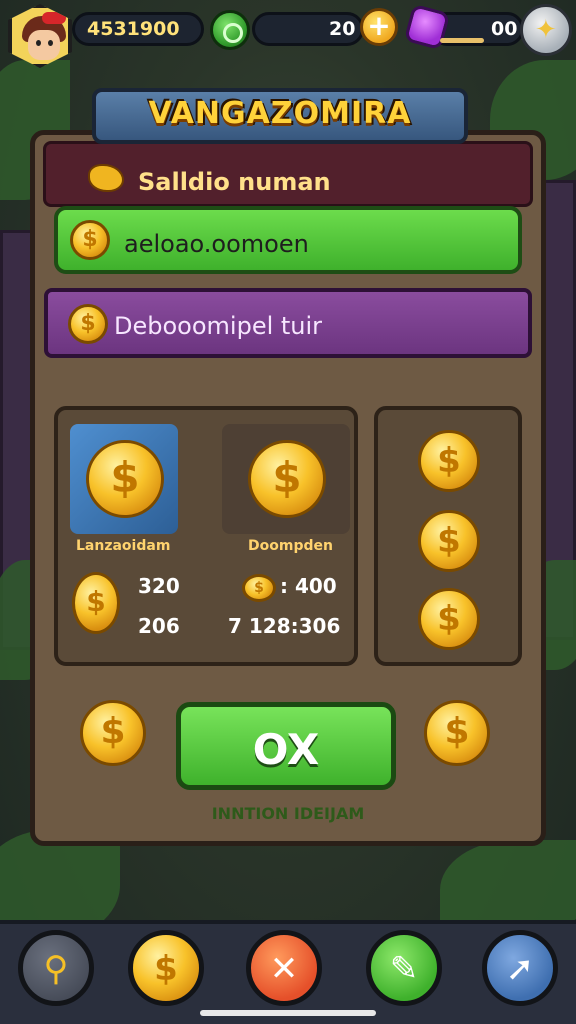  What do you see at coordinates (54, 18) in the screenshot?
I see `avatar-cap` at bounding box center [54, 18].